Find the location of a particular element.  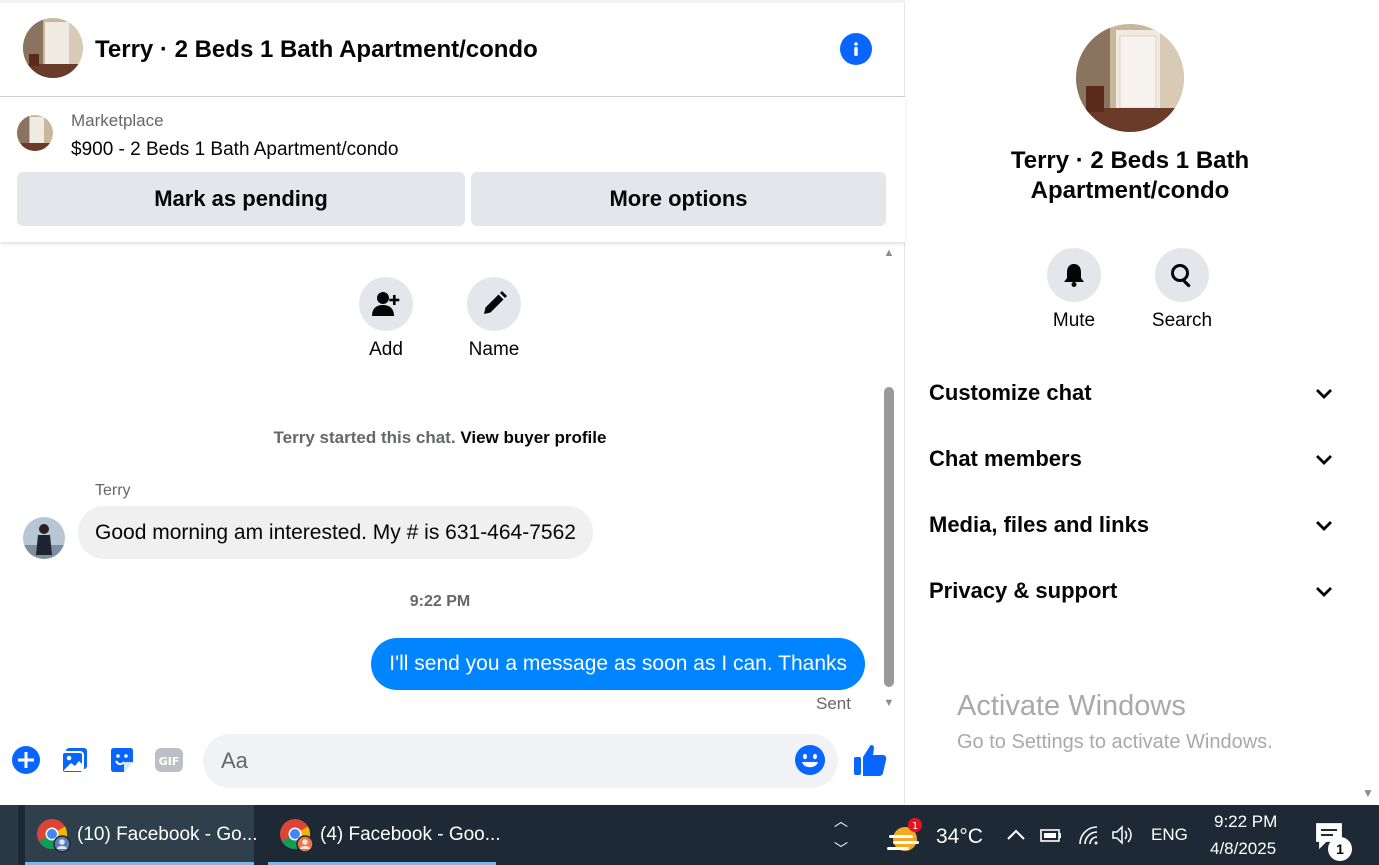

more-actions-button is located at coordinates (26, 760).